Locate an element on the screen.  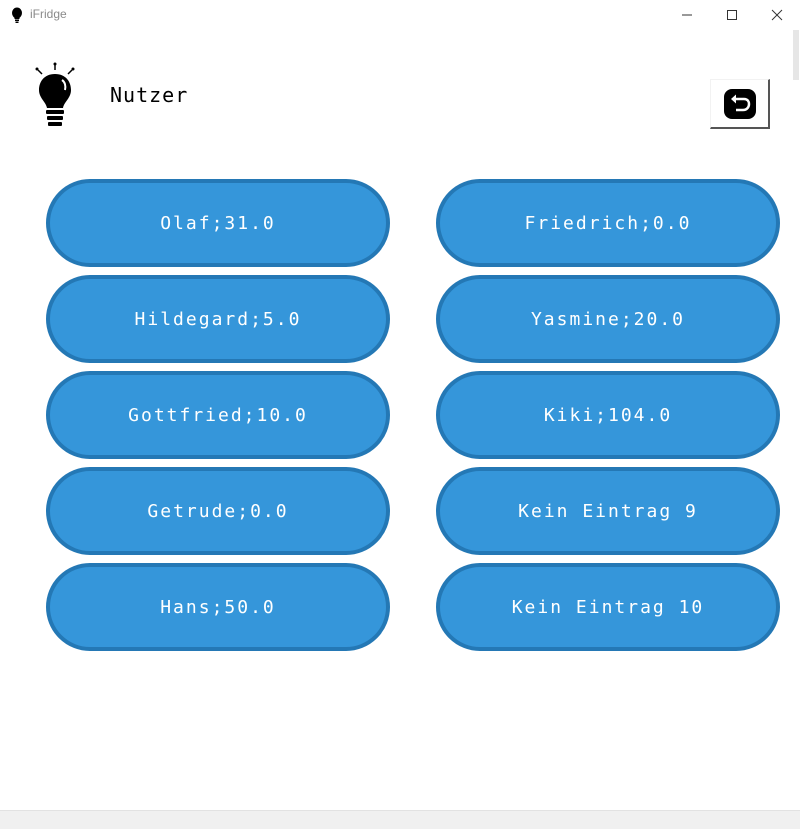
user-button-hildegard: Hildegard;5.0 is located at coordinates (218, 319).